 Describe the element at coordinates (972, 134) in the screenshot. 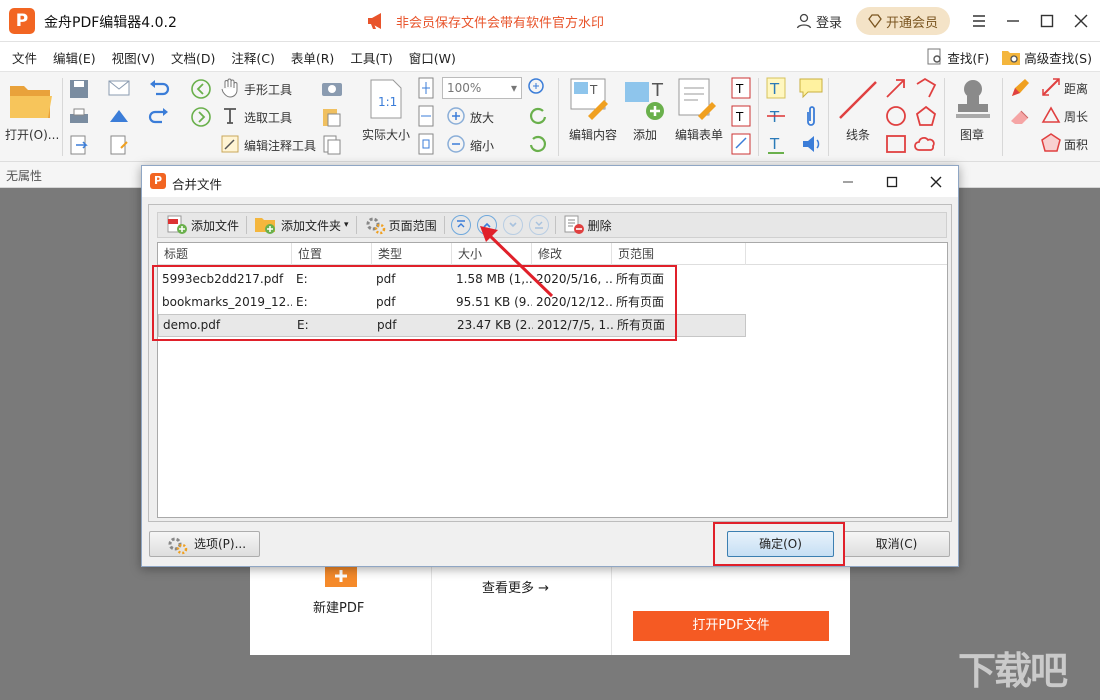

I see `stamp-label: 图章` at that location.